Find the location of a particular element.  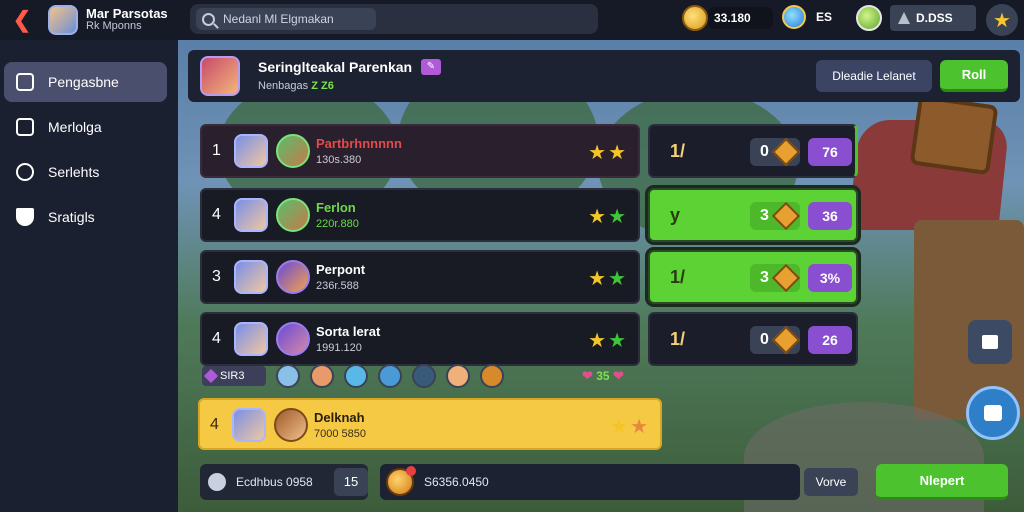

count-badge: 15 is located at coordinates (351, 482).